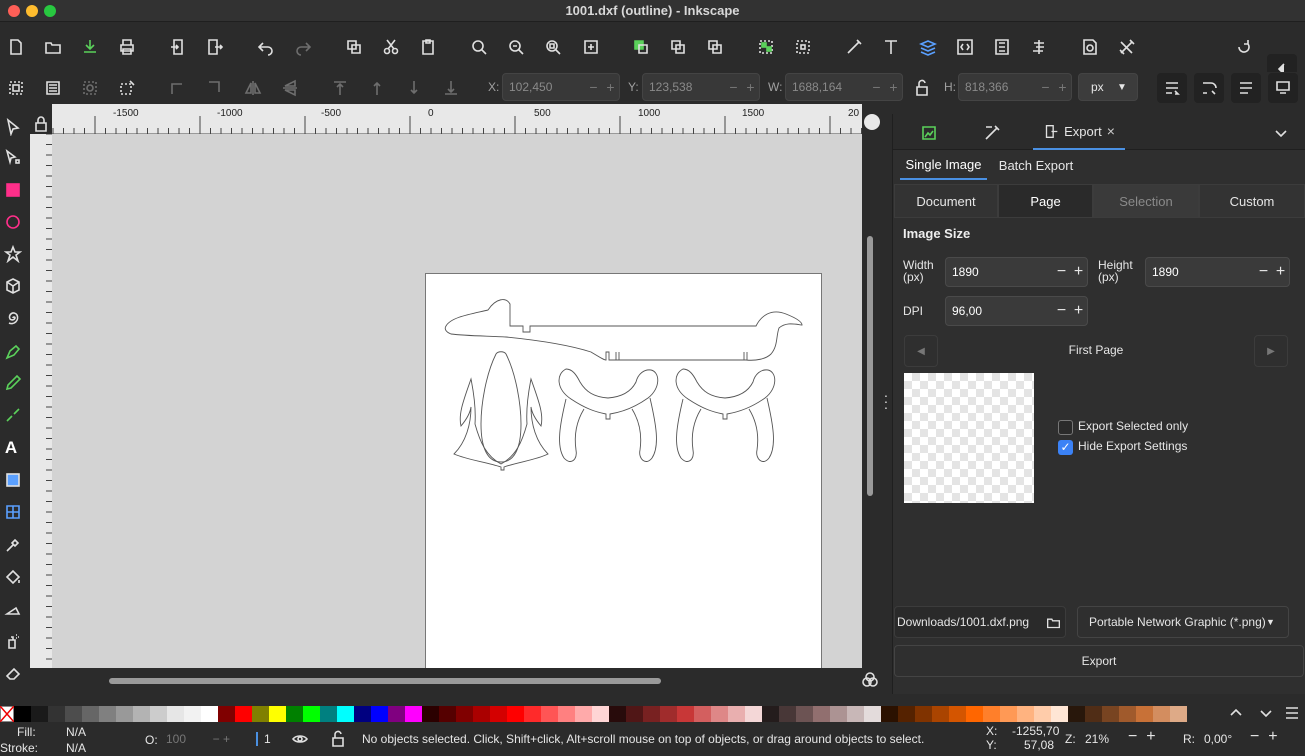 This screenshot has height=756, width=1305. What do you see at coordinates (641, 47) in the screenshot?
I see `duplicate-icon` at bounding box center [641, 47].